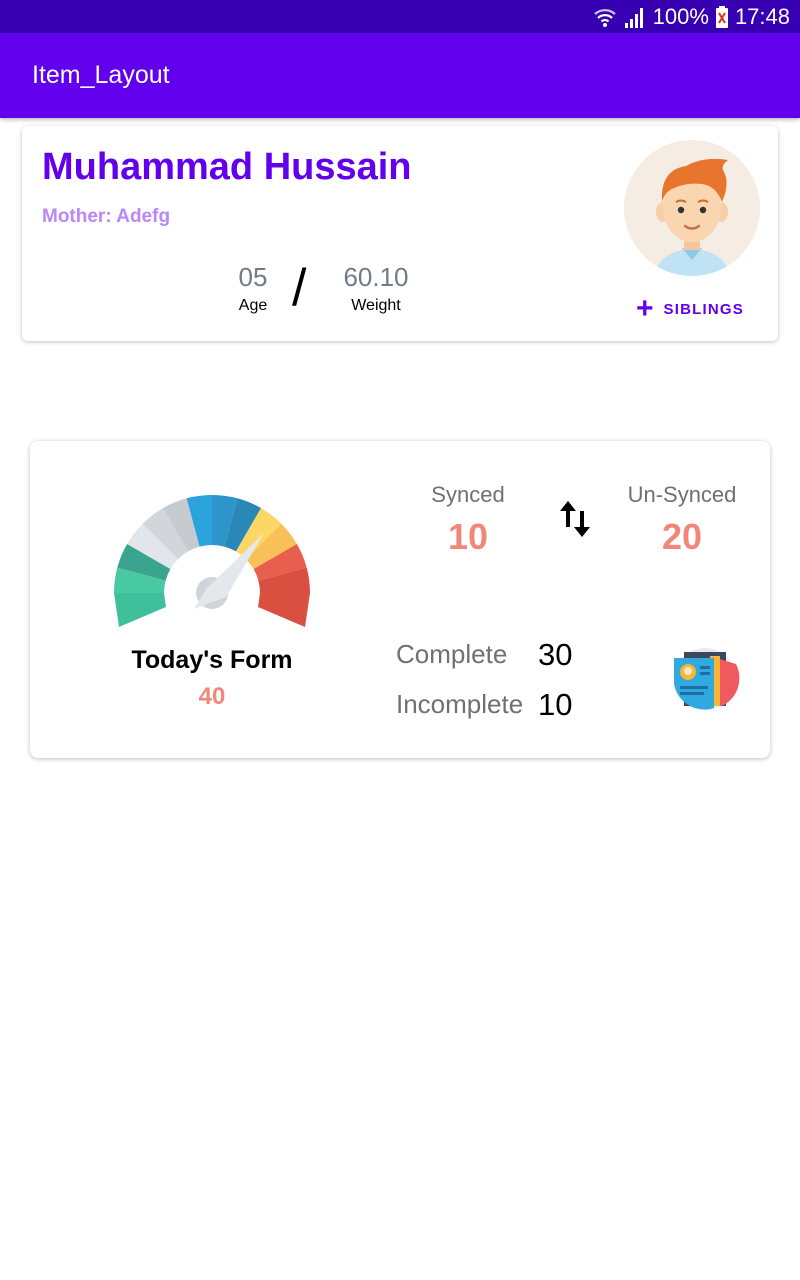  I want to click on boy-avatar, so click(692, 208).